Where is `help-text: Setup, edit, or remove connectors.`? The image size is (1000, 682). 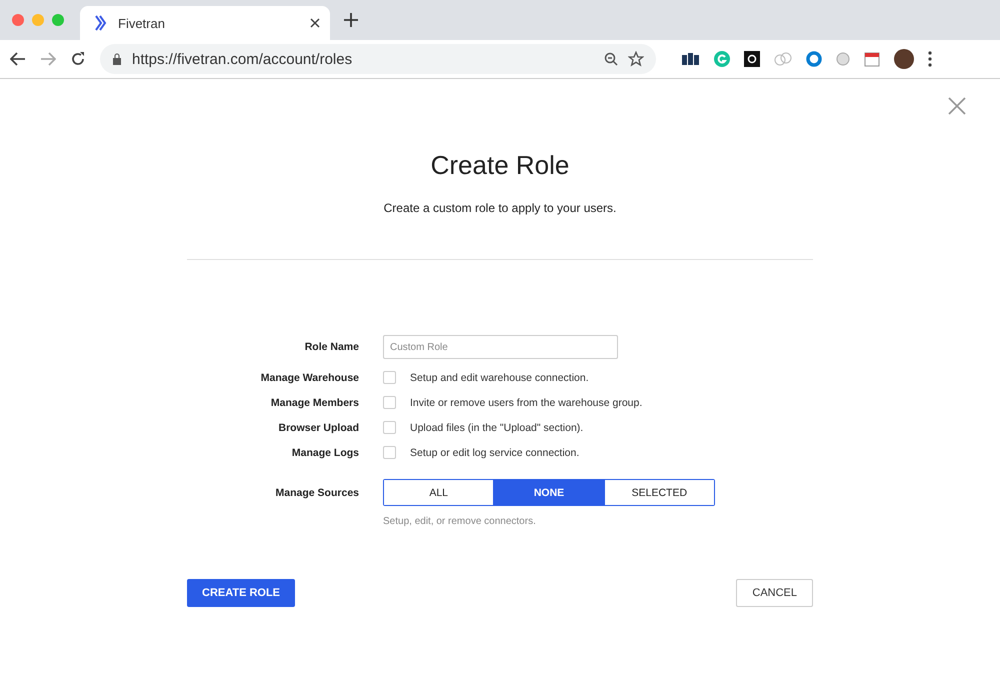
help-text: Setup, edit, or remove connectors. is located at coordinates (460, 521).